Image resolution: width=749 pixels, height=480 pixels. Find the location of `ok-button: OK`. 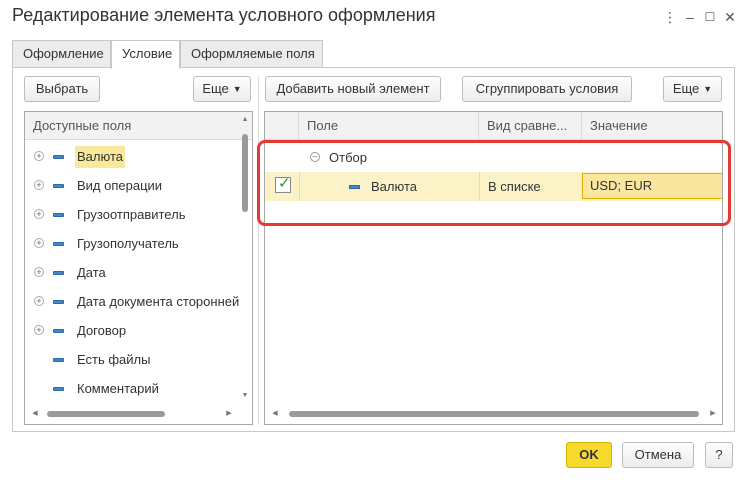

ok-button: OK is located at coordinates (589, 455).